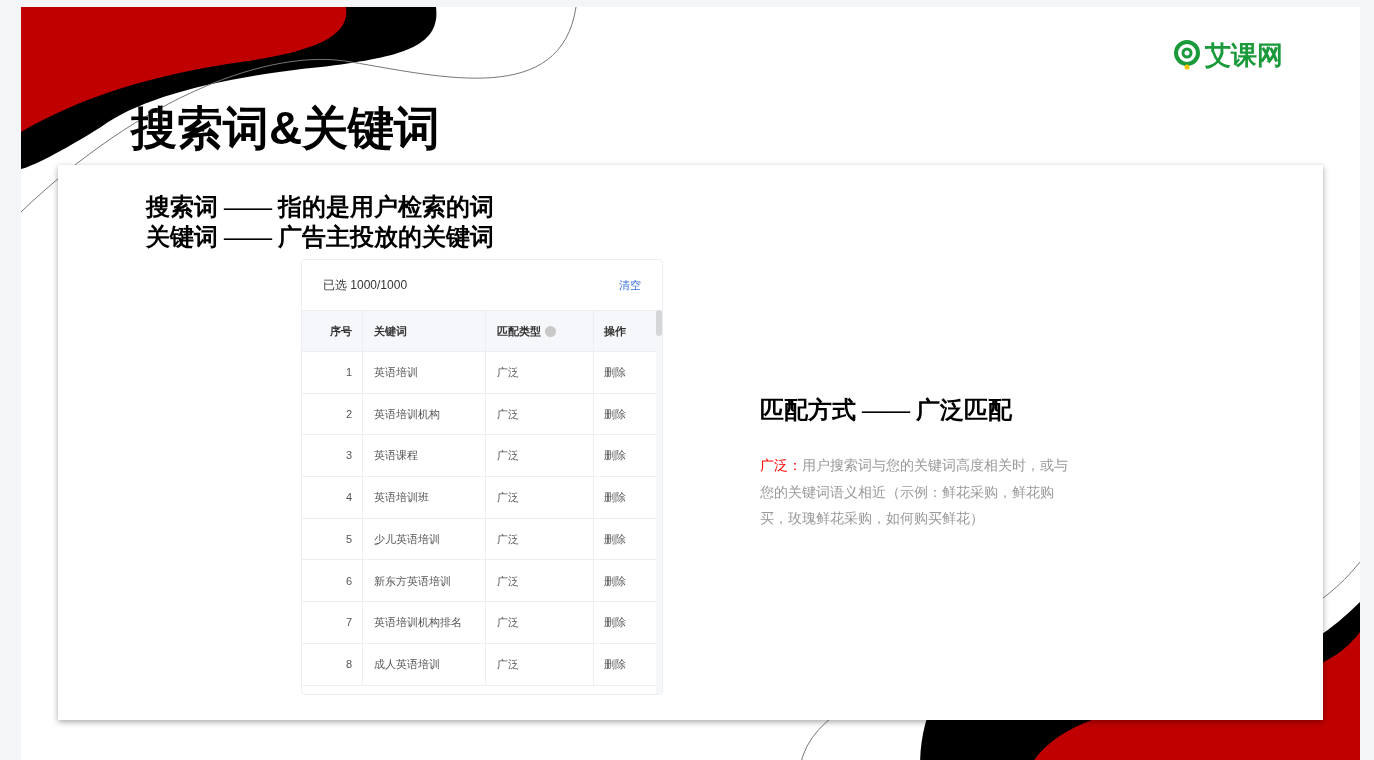 This screenshot has width=1374, height=760. Describe the element at coordinates (332, 539) in the screenshot. I see `table-cell: 5` at that location.